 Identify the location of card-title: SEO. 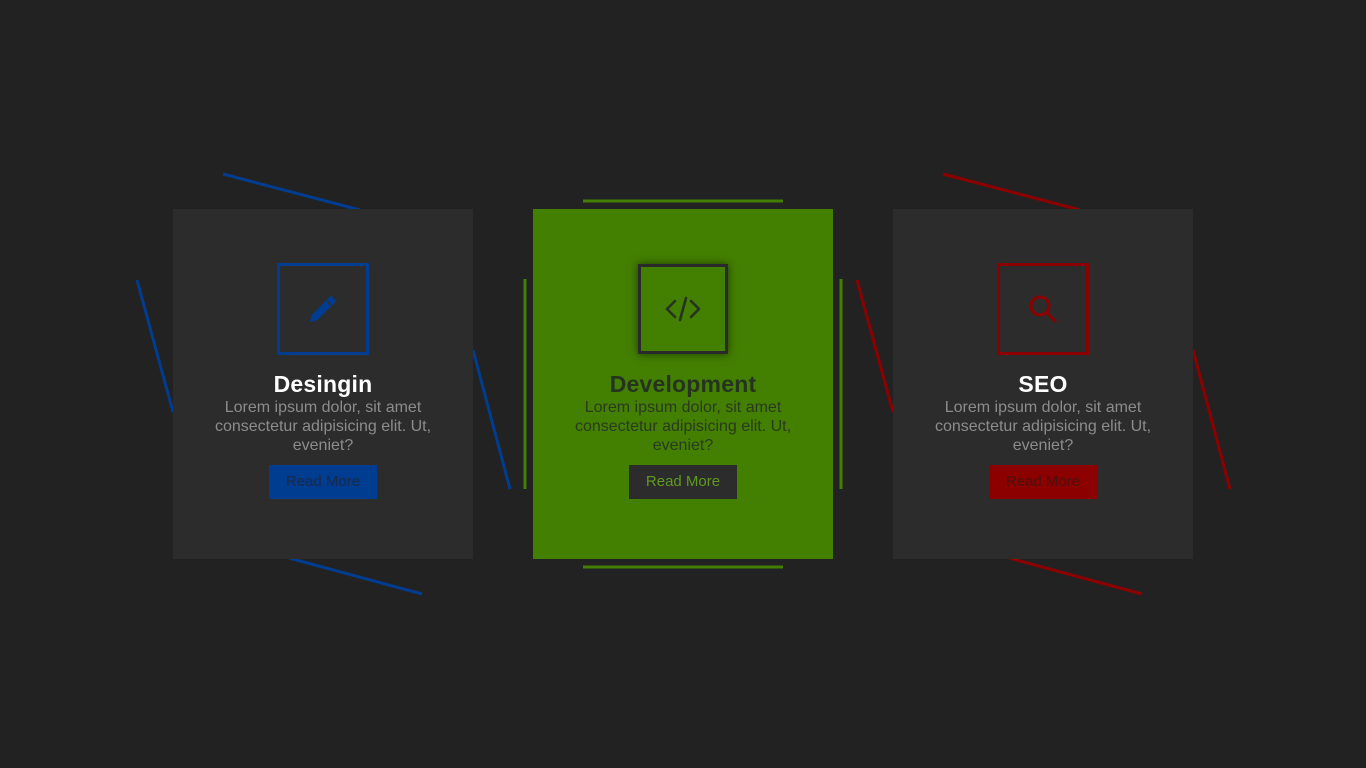
(1043, 384).